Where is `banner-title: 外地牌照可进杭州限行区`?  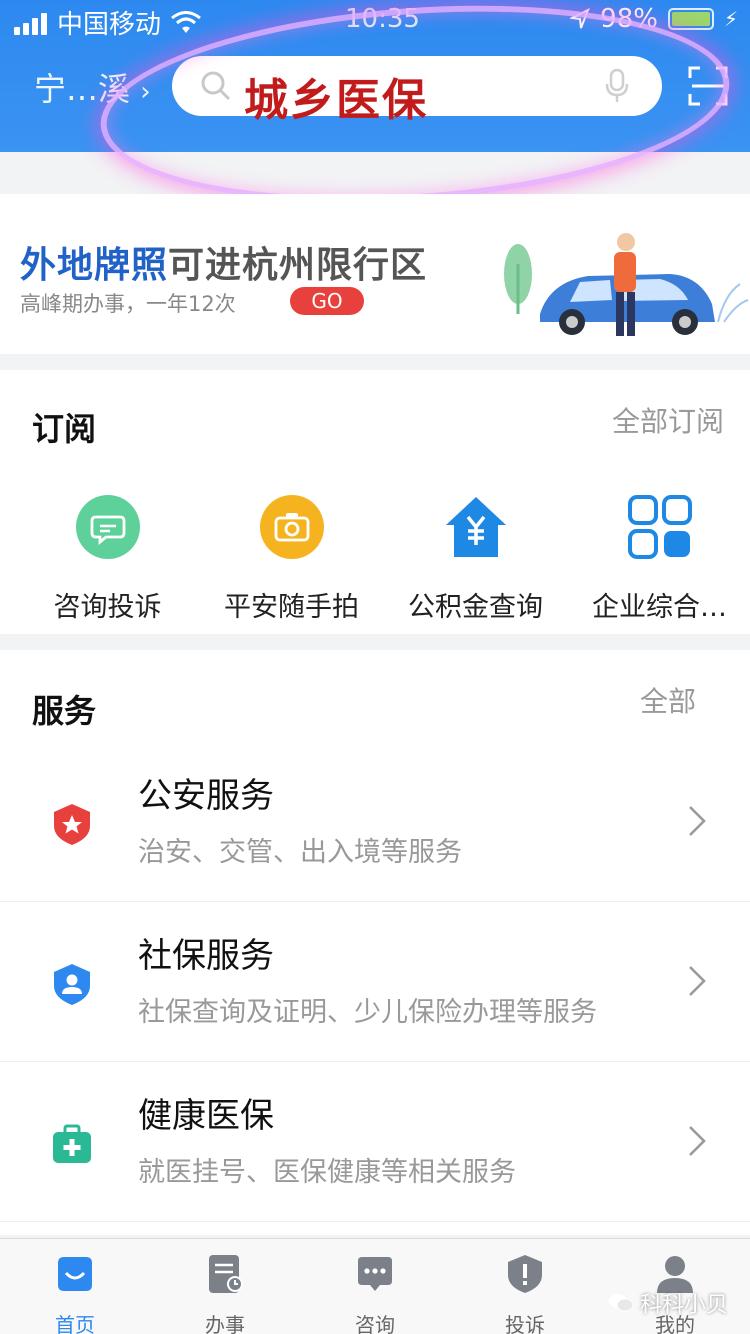 banner-title: 外地牌照可进杭州限行区 is located at coordinates (223, 262).